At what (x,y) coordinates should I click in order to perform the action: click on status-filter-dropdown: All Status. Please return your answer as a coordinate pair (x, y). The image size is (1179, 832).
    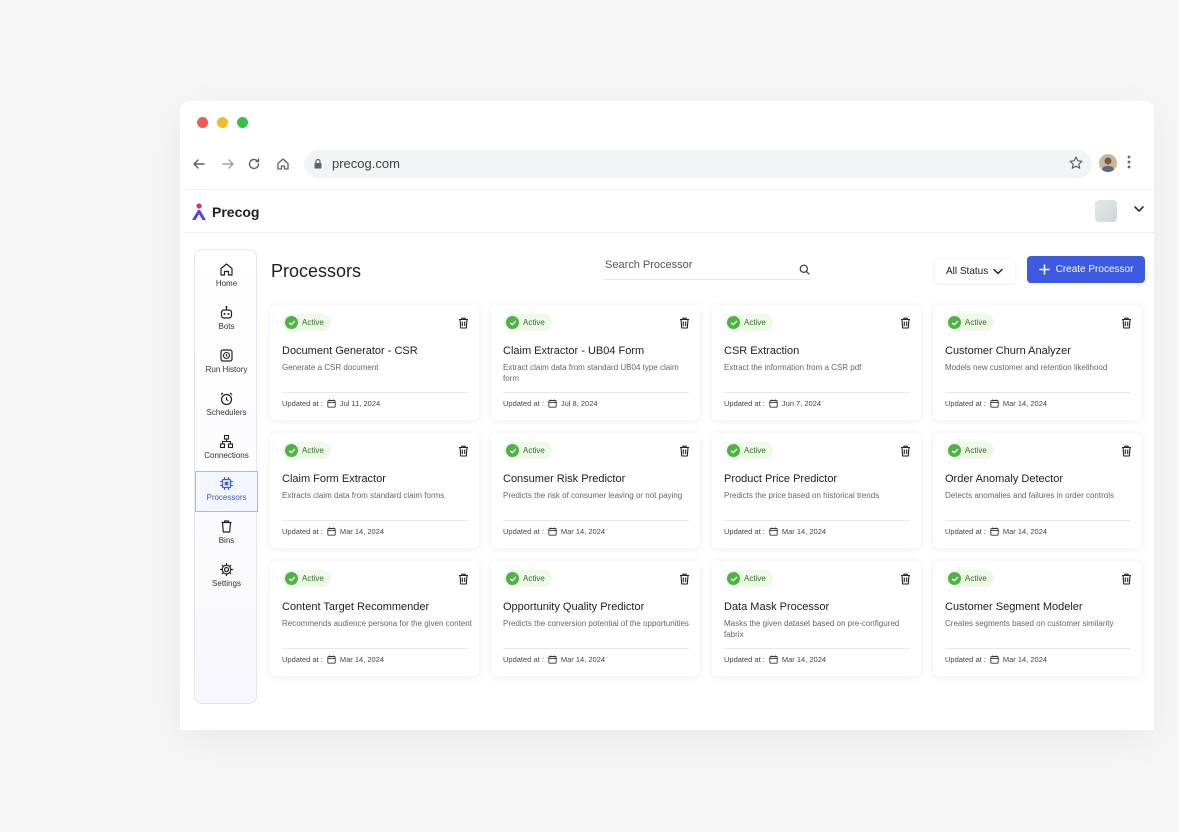
    Looking at the image, I should click on (975, 271).